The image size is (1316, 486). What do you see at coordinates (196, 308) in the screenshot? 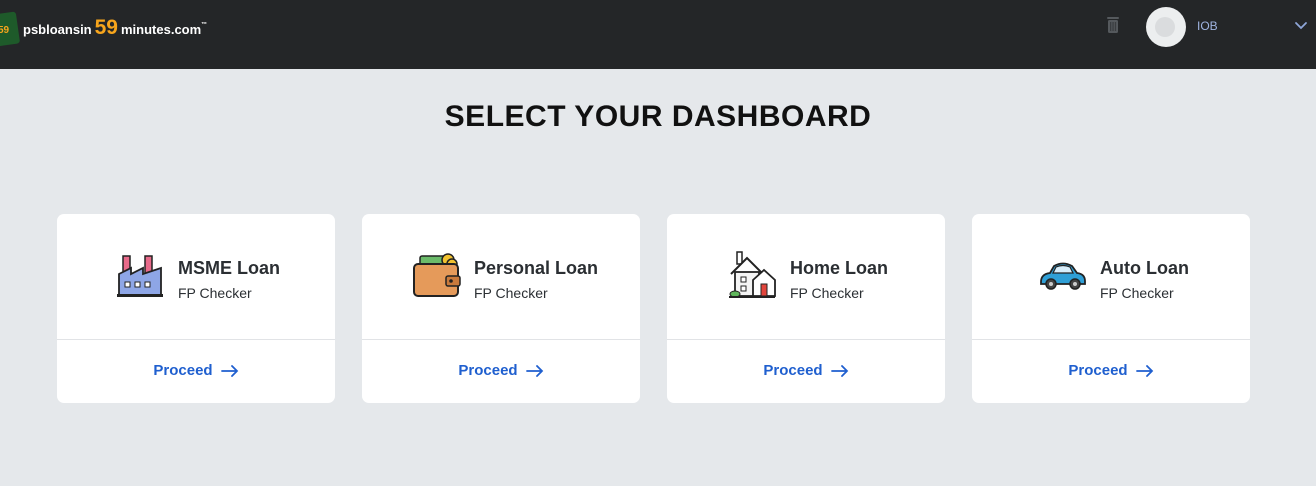
I see `card-msme-loan: MSME Loan FP Checker Proceed` at bounding box center [196, 308].